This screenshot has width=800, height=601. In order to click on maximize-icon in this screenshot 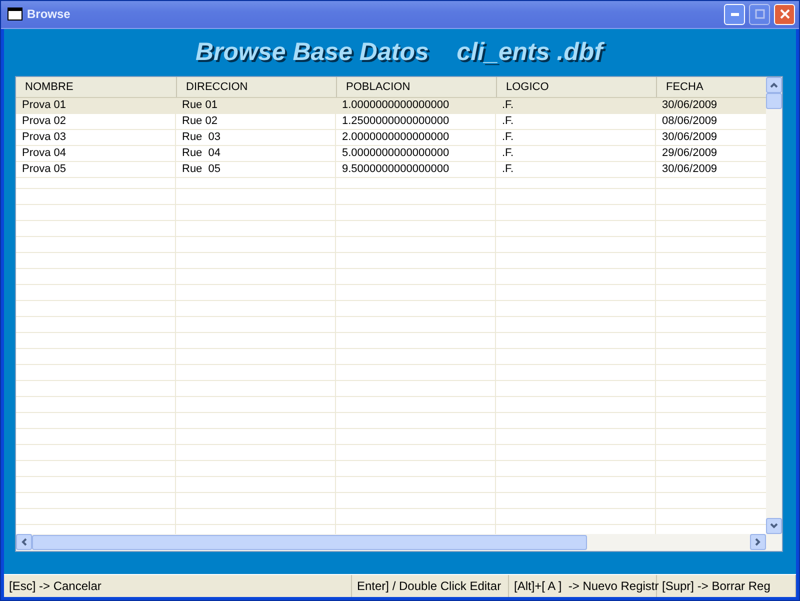, I will do `click(759, 14)`.